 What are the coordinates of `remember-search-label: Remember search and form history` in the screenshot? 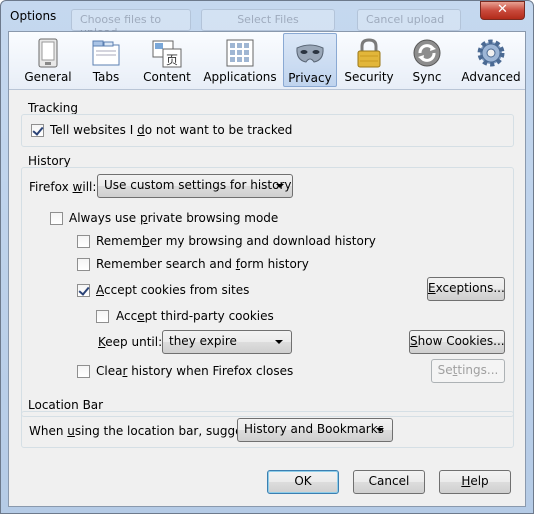 It's located at (202, 264).